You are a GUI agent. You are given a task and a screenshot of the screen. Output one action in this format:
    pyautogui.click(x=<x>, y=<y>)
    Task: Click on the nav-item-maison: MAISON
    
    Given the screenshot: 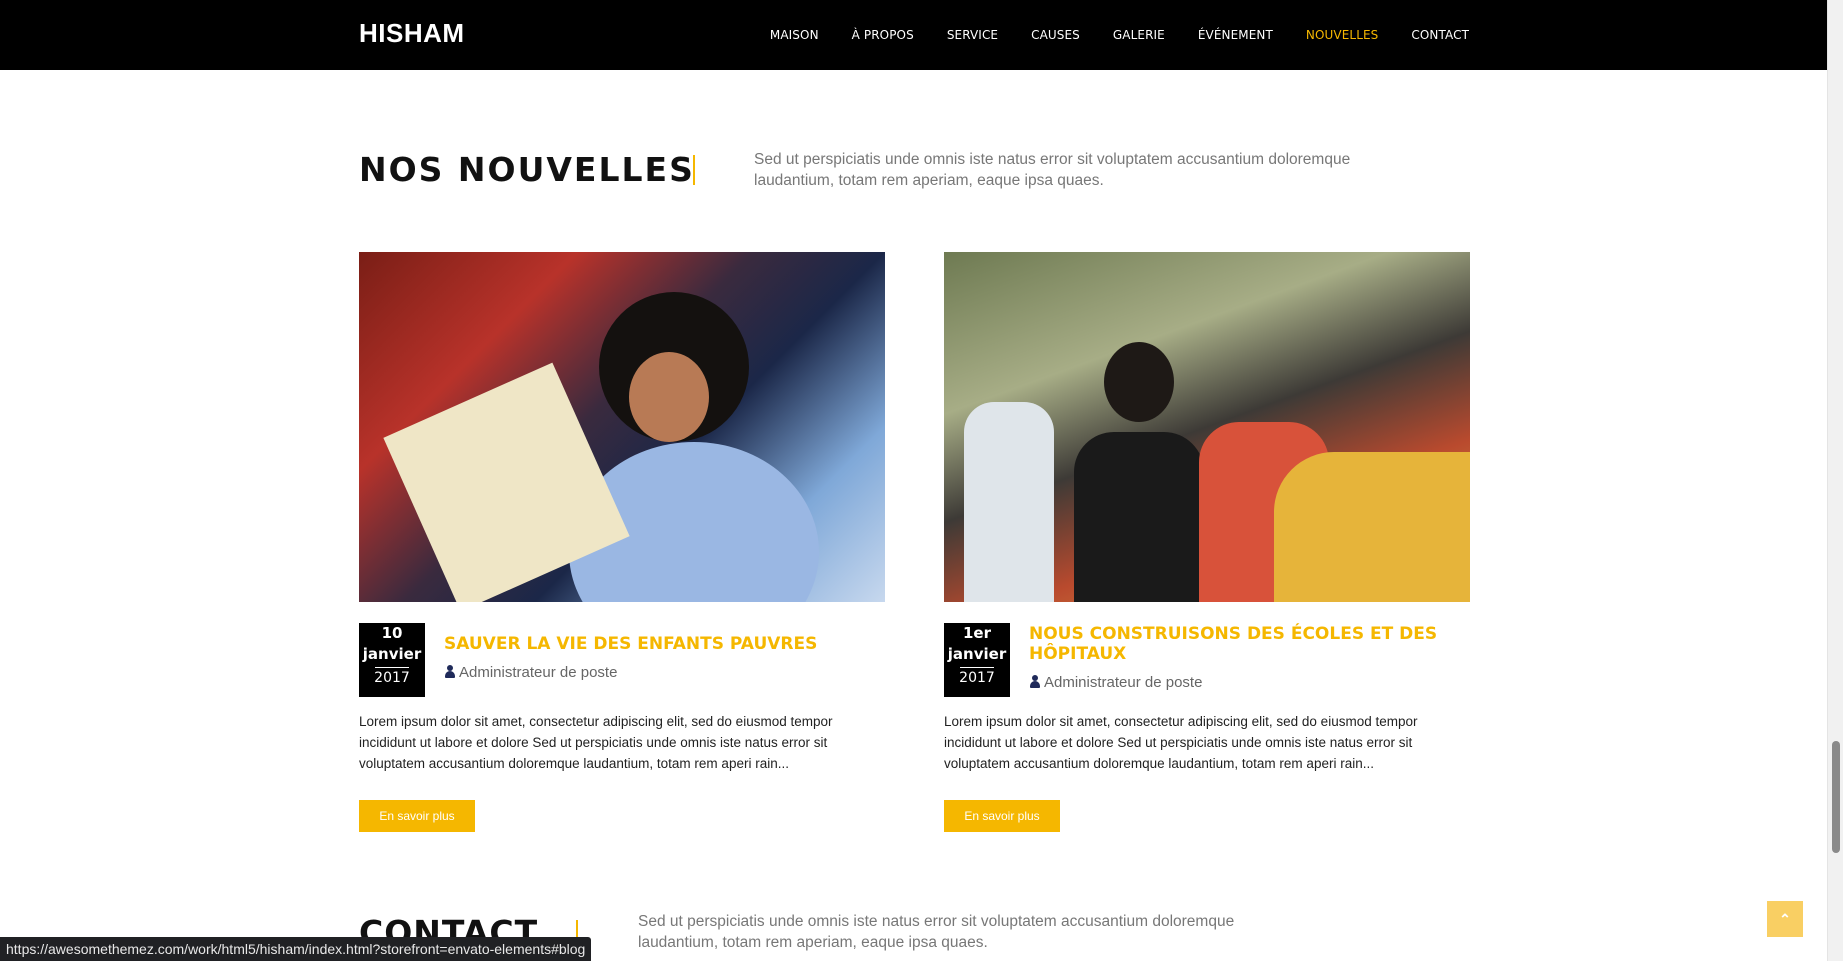 What is the action you would take?
    pyautogui.click(x=794, y=35)
    